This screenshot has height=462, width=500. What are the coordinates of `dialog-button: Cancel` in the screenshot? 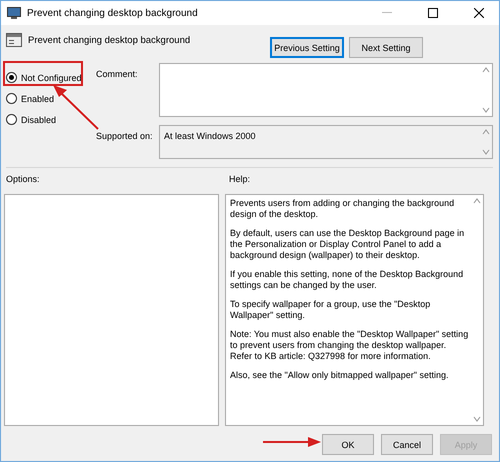 It's located at (407, 444).